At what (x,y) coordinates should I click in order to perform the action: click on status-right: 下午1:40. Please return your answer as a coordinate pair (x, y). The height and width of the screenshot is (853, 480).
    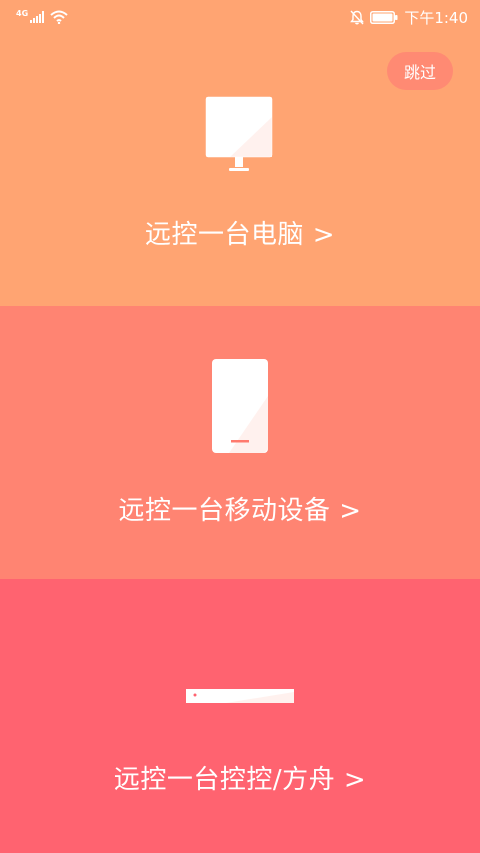
    Looking at the image, I should click on (409, 17).